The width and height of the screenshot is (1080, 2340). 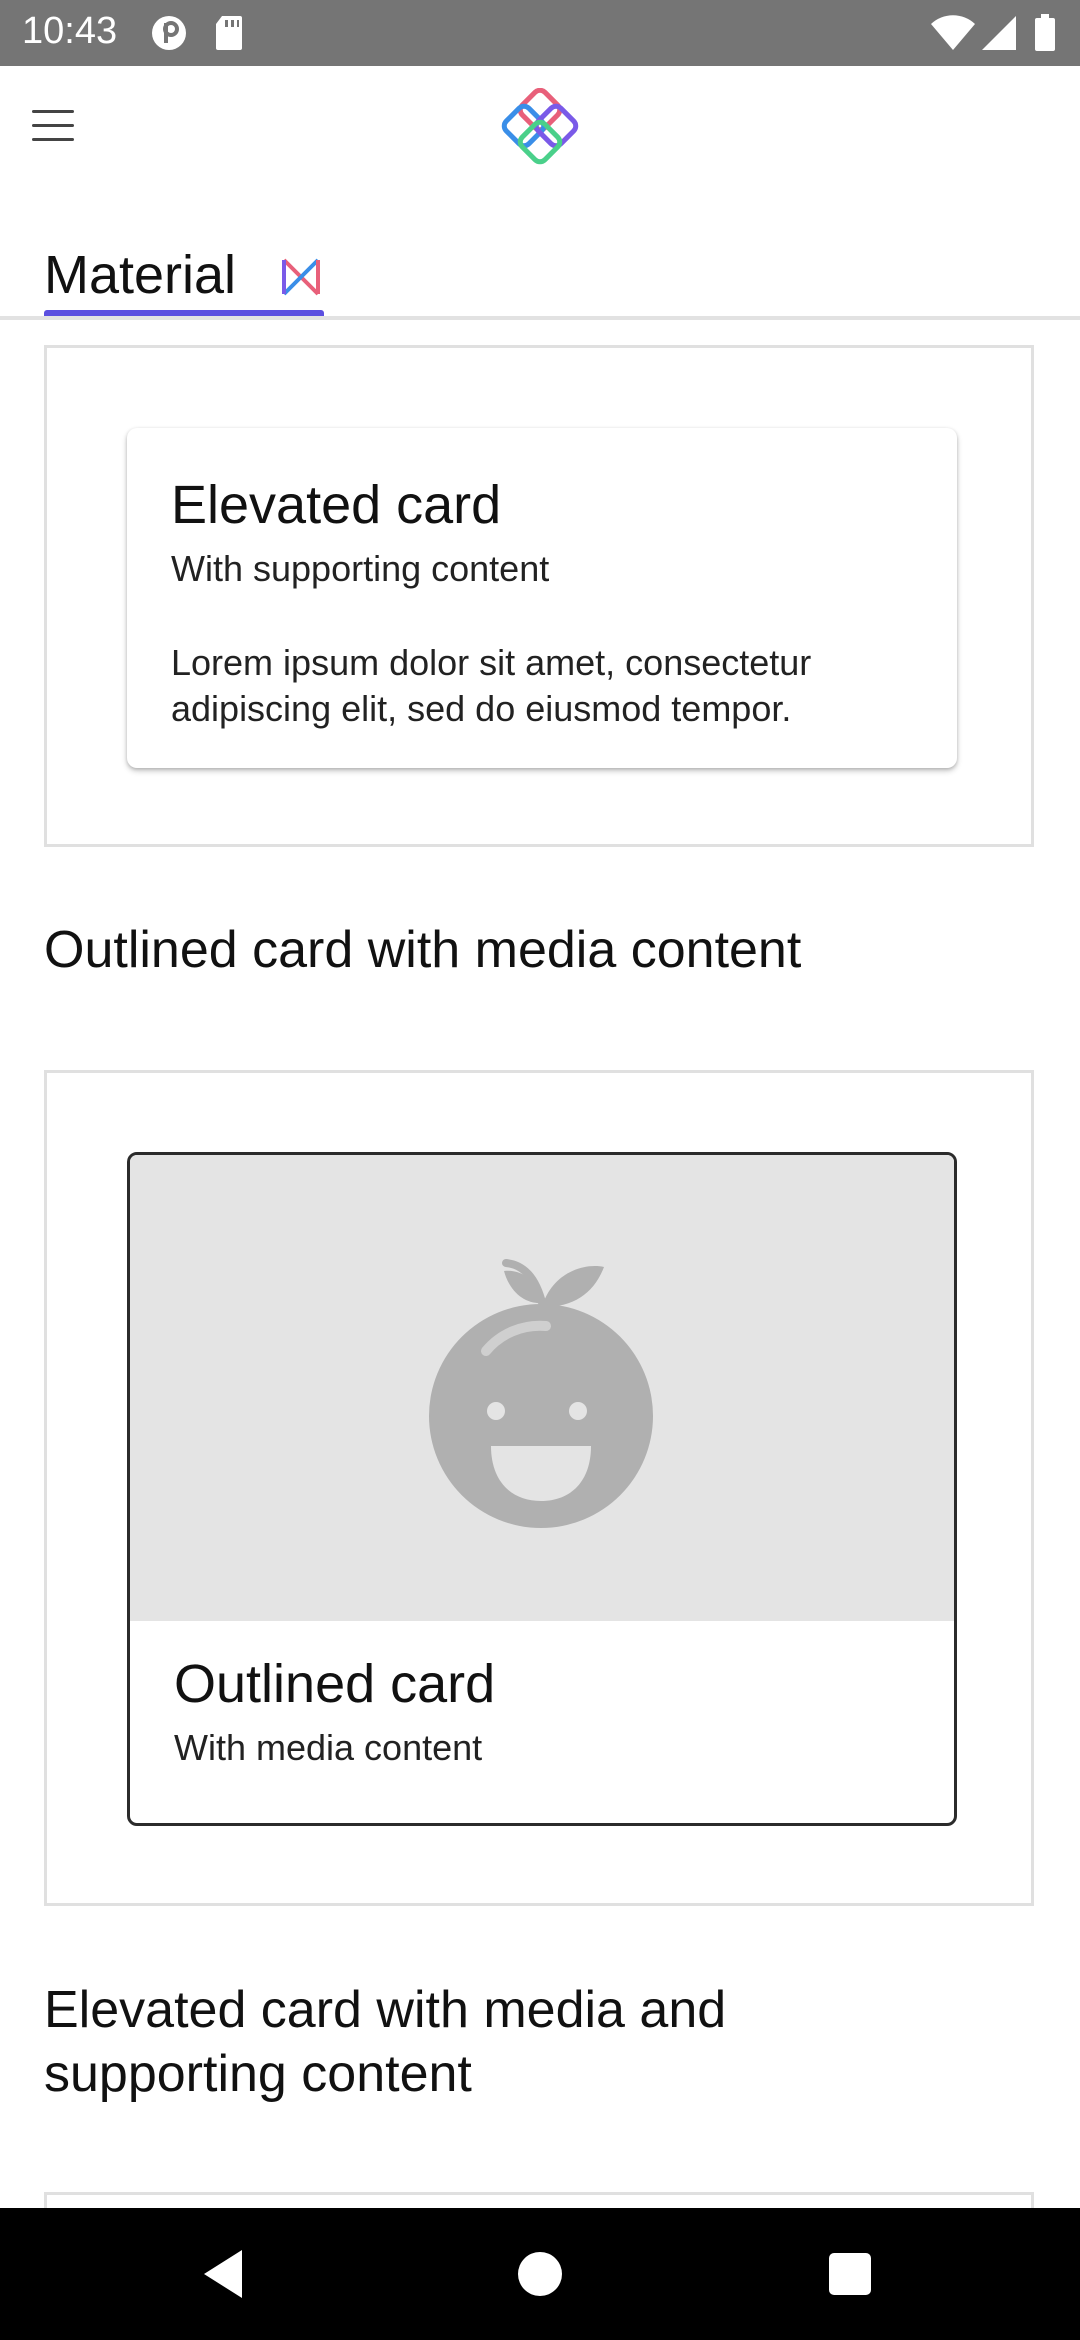 I want to click on hamburger-menu-icon, so click(x=54, y=126).